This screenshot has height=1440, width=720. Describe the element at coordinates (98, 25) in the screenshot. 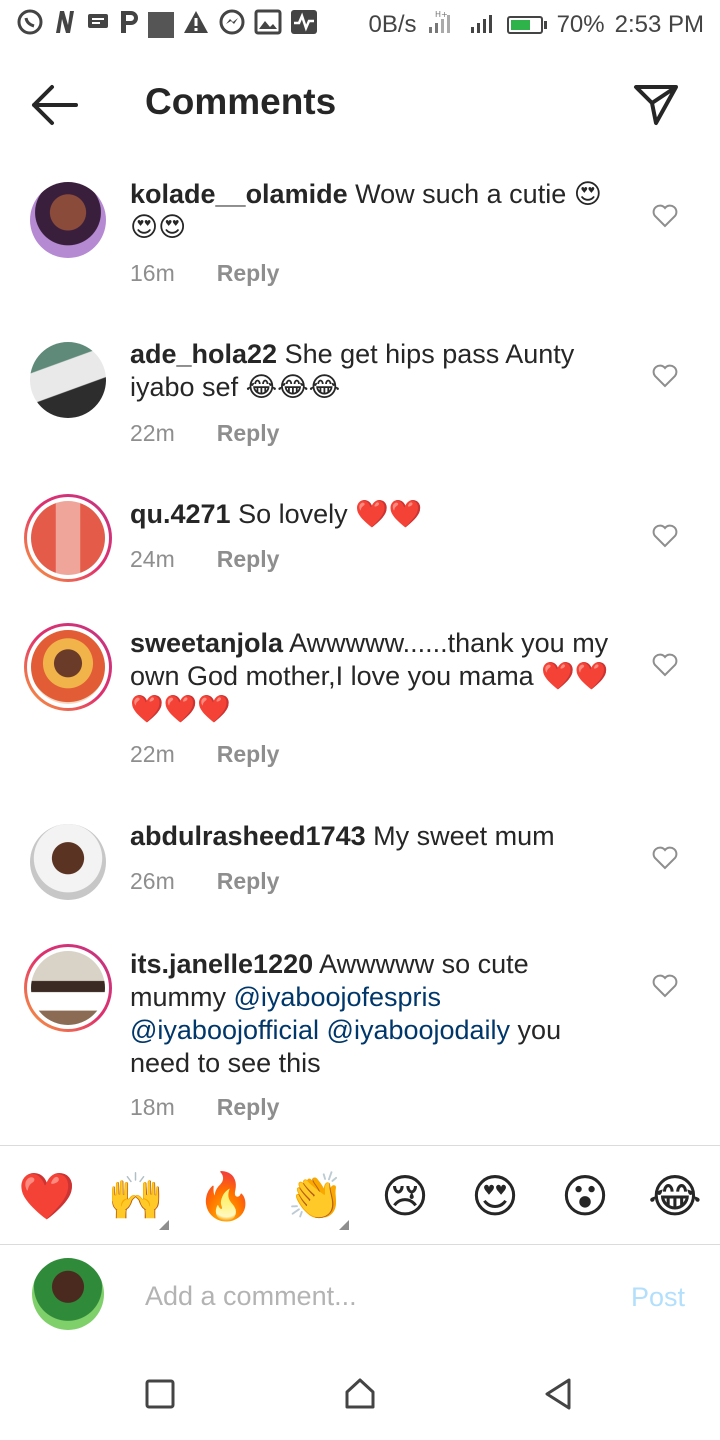

I see `message-icon` at that location.